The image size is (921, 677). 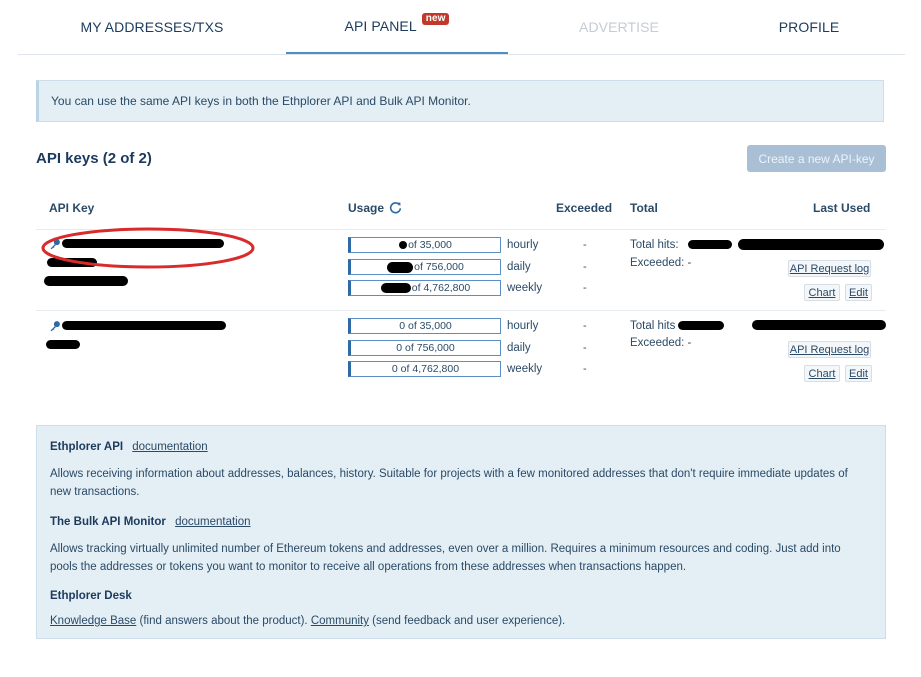 I want to click on divider, so click(x=461, y=310).